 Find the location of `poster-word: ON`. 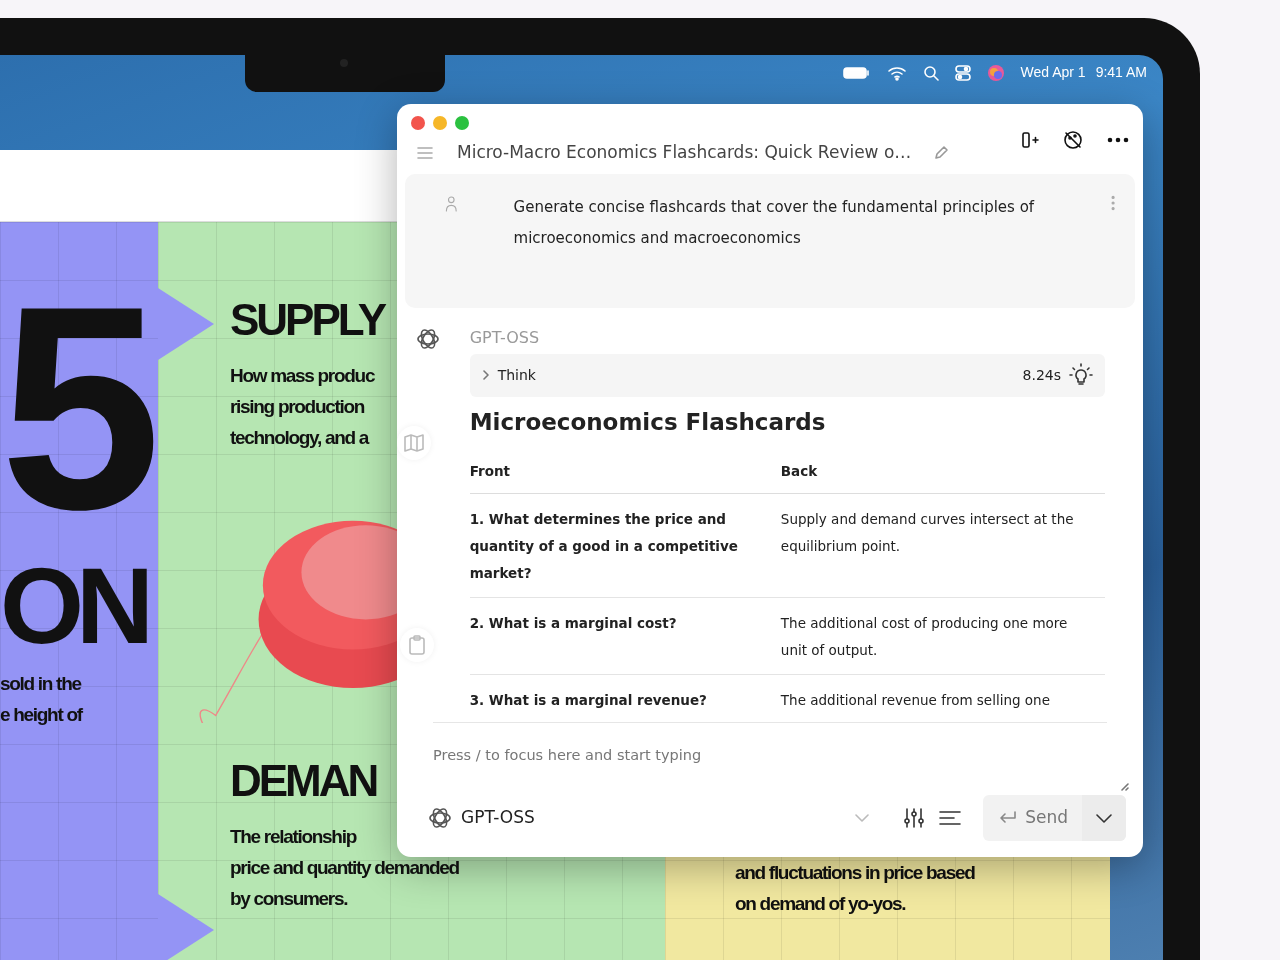

poster-word: ON is located at coordinates (74, 606).